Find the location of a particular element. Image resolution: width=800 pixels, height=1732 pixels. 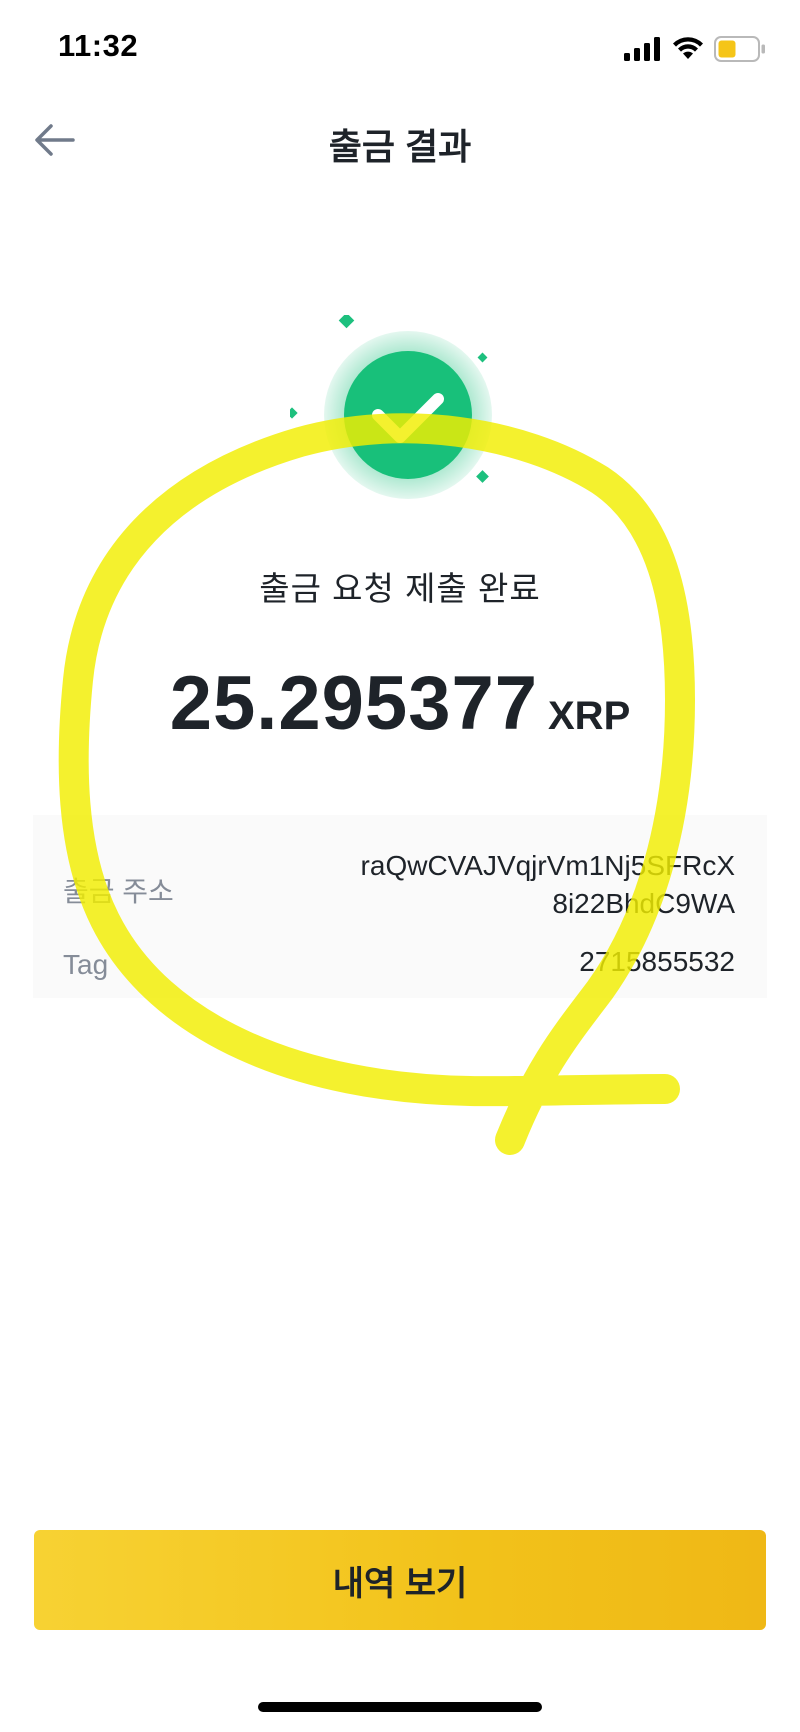

success-illustration is located at coordinates (398, 413).